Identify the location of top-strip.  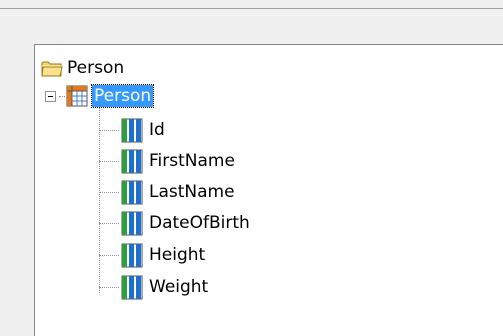
(251, 4).